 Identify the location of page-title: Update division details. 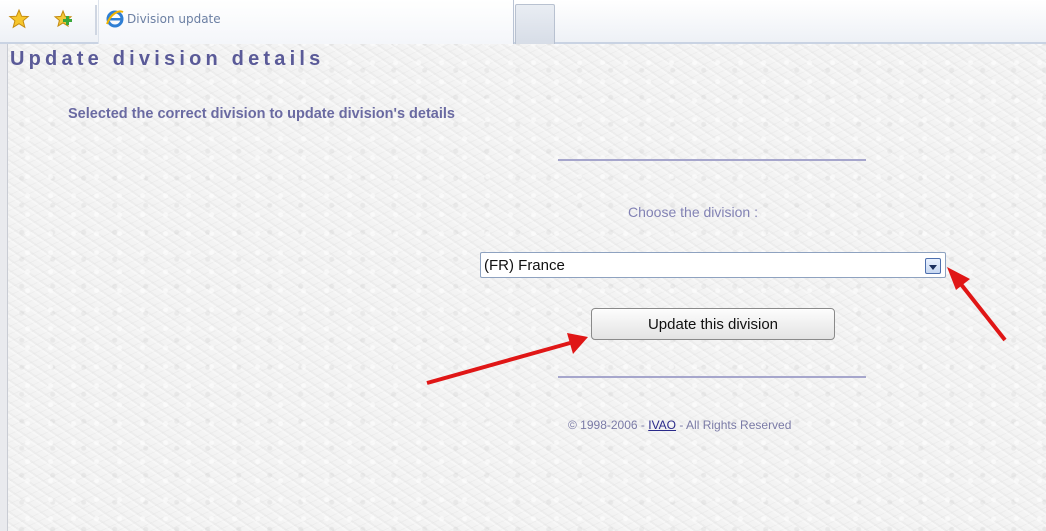
(167, 59).